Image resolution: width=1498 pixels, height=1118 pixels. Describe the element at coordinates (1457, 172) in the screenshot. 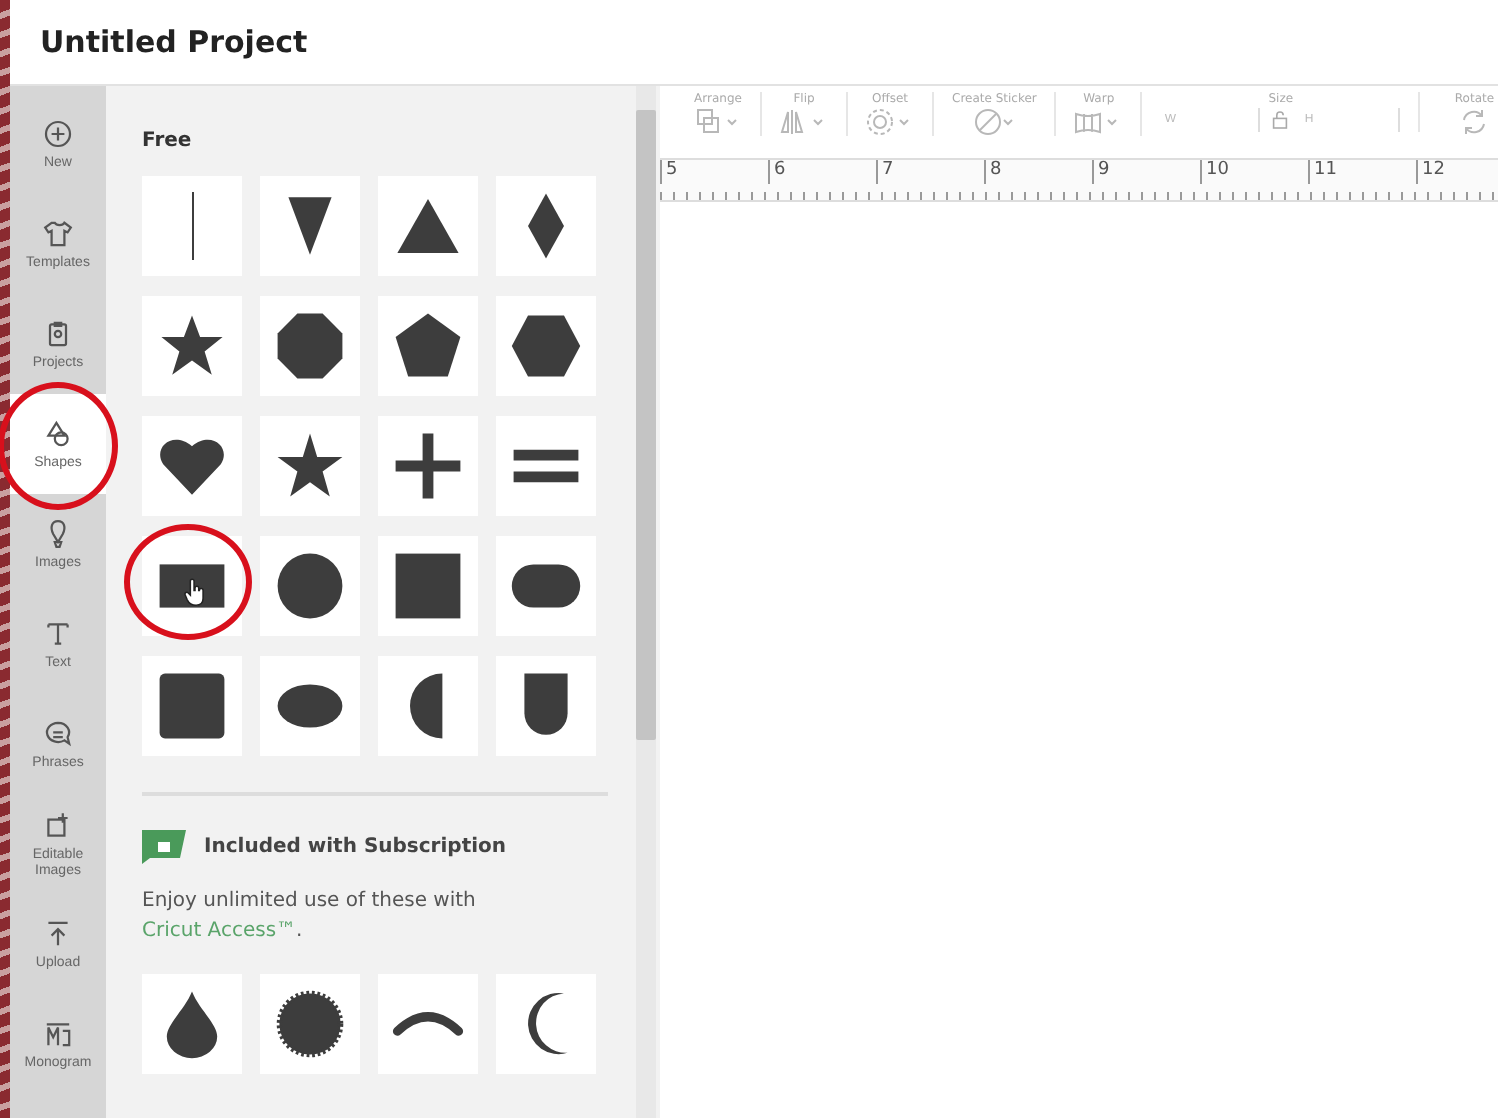

I see `ruler-number: 12` at that location.